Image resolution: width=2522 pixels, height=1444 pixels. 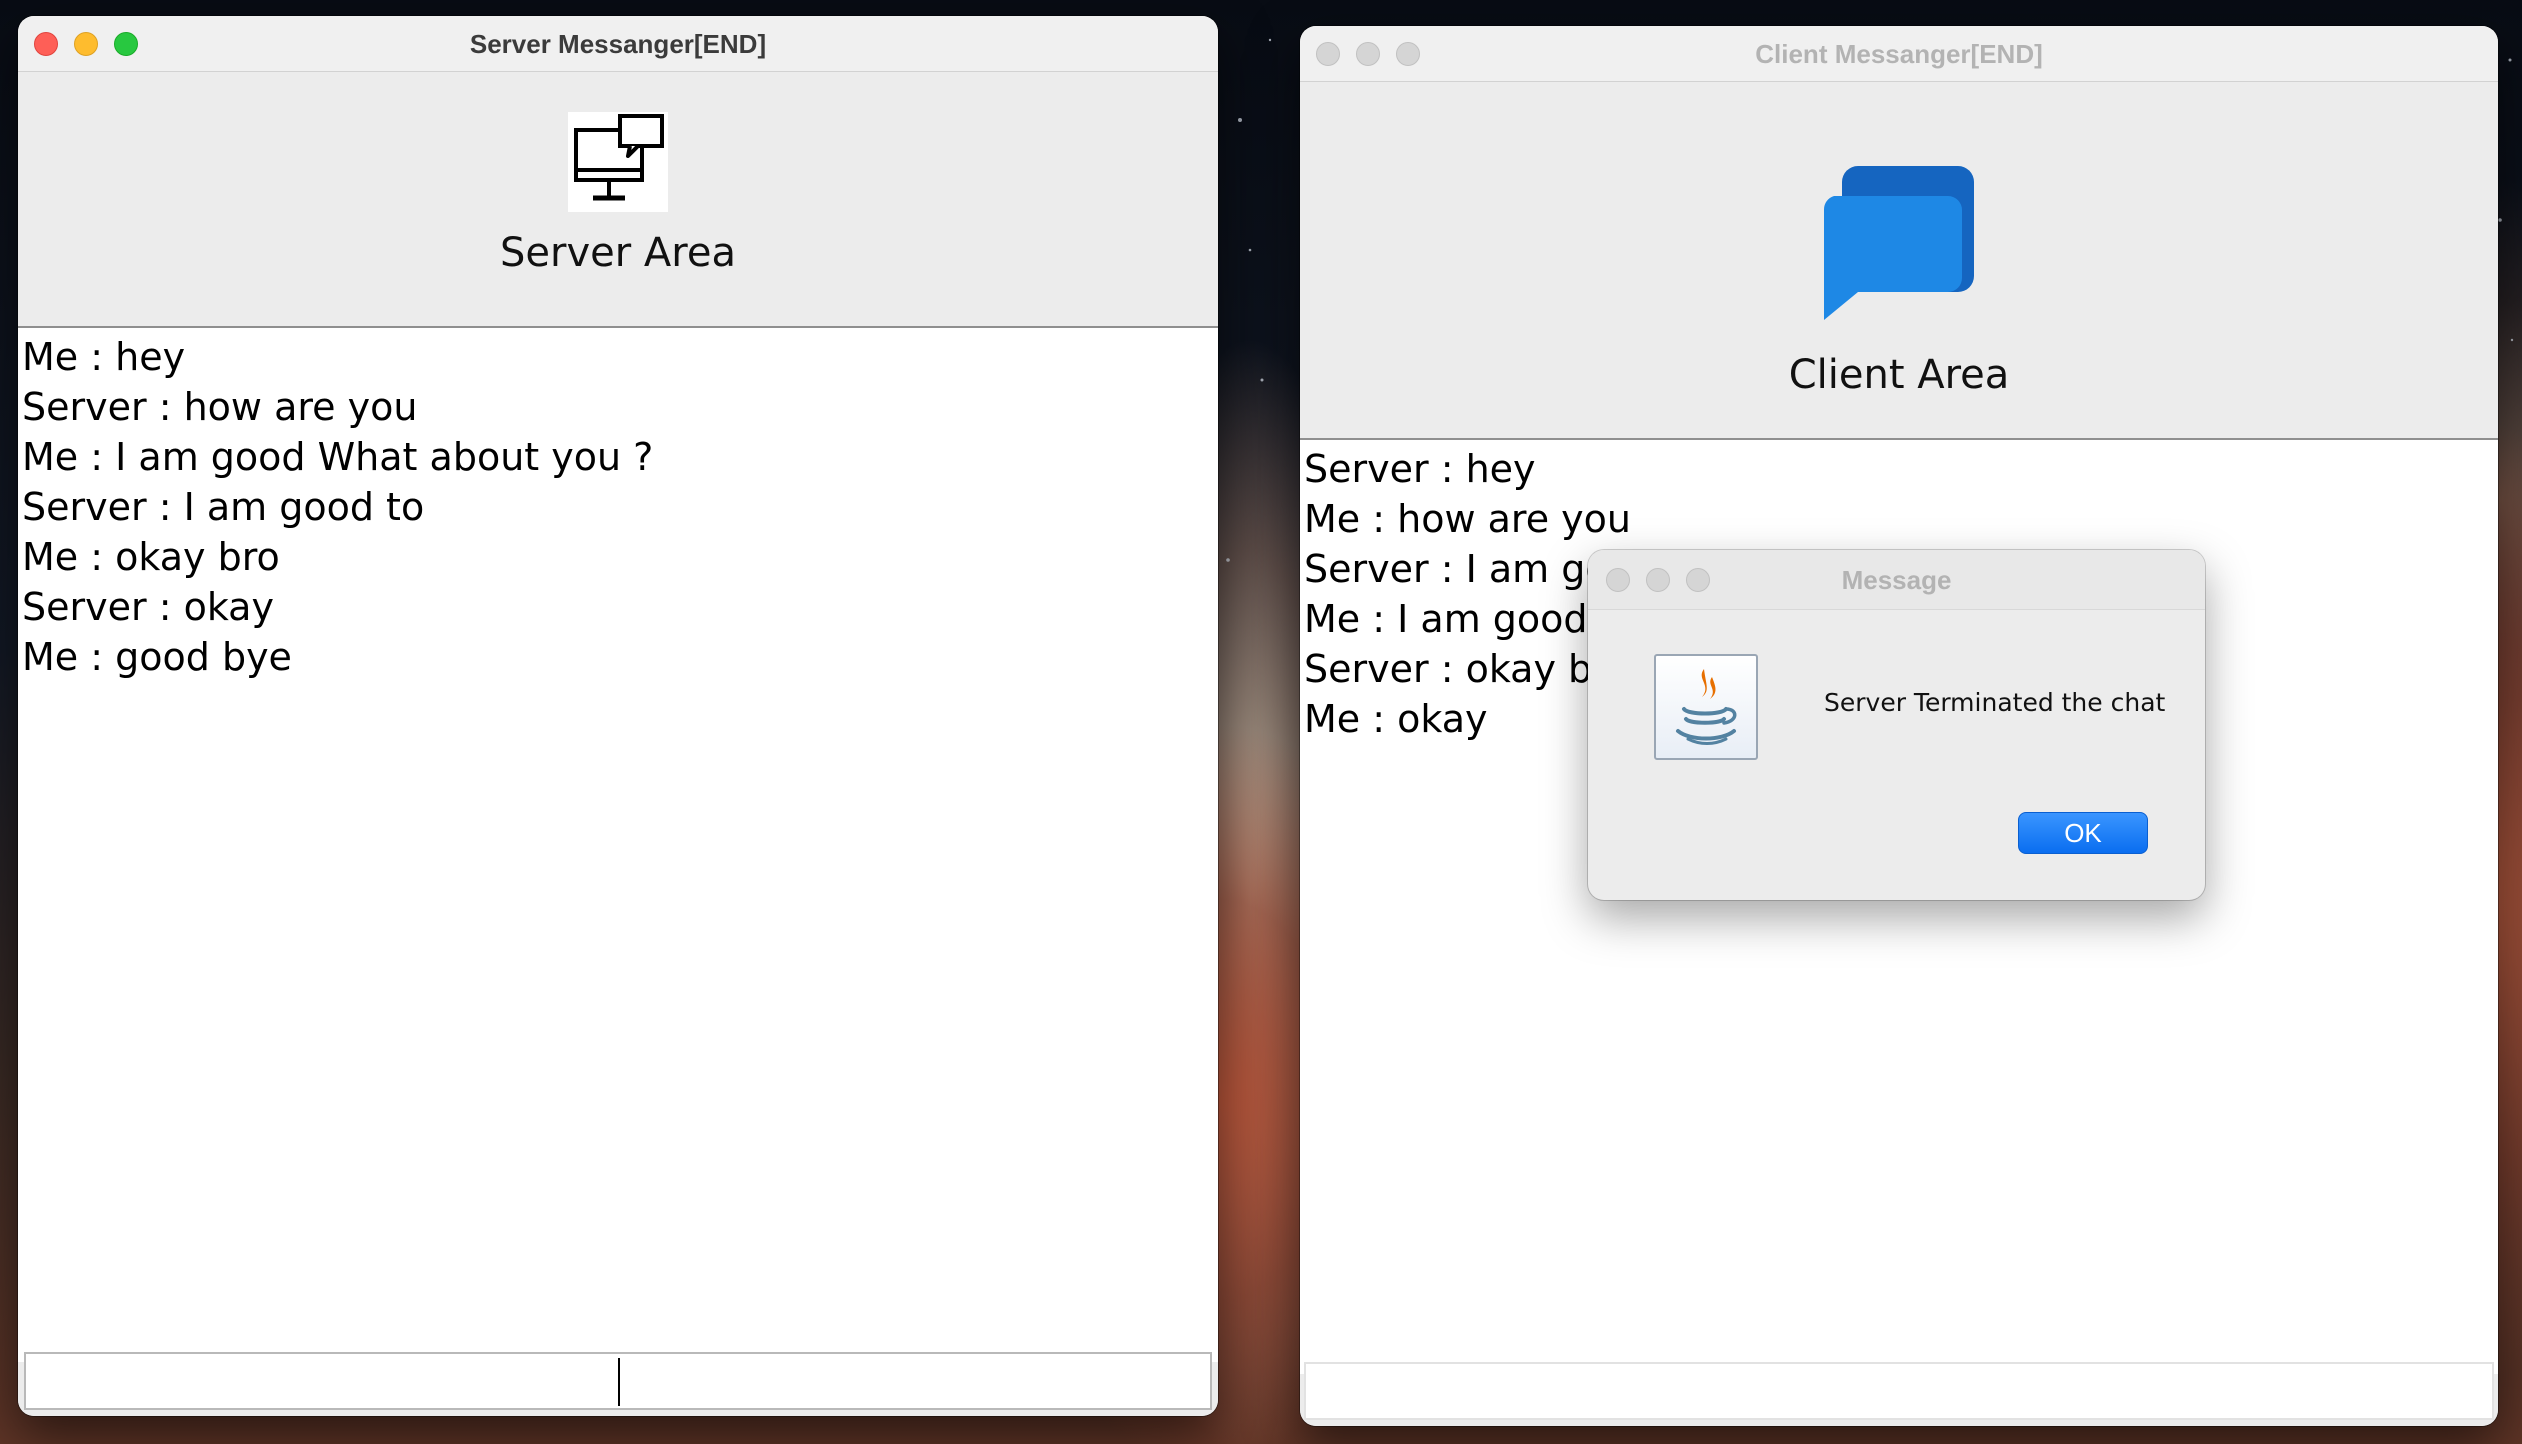 What do you see at coordinates (338, 457) in the screenshot?
I see `chat-message: Me : I am good What about you ?` at bounding box center [338, 457].